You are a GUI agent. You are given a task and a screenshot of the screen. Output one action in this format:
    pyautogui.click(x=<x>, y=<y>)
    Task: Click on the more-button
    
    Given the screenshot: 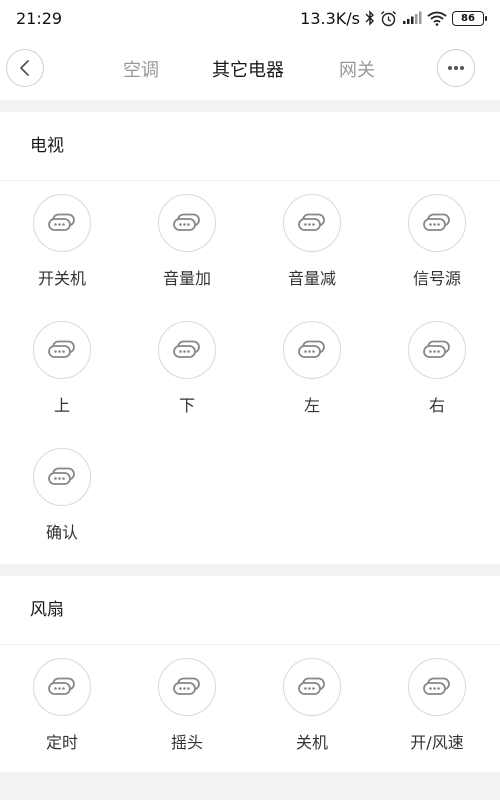 What is the action you would take?
    pyautogui.click(x=456, y=68)
    